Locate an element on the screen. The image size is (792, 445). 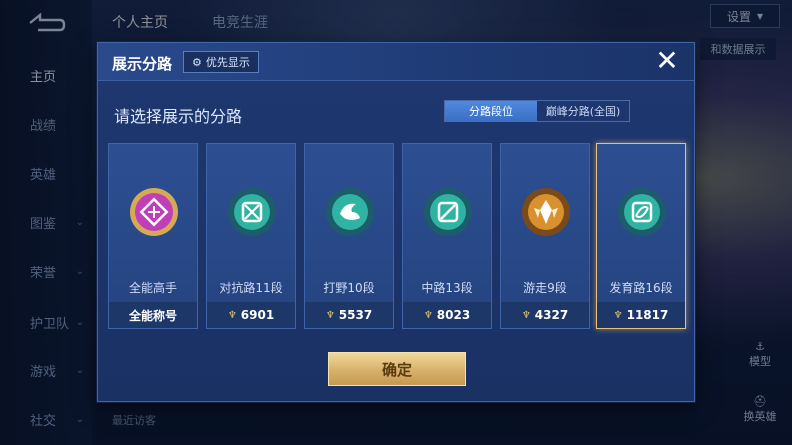
lane-card-jungle: 打野10段 ♆ 5537 is located at coordinates (349, 236).